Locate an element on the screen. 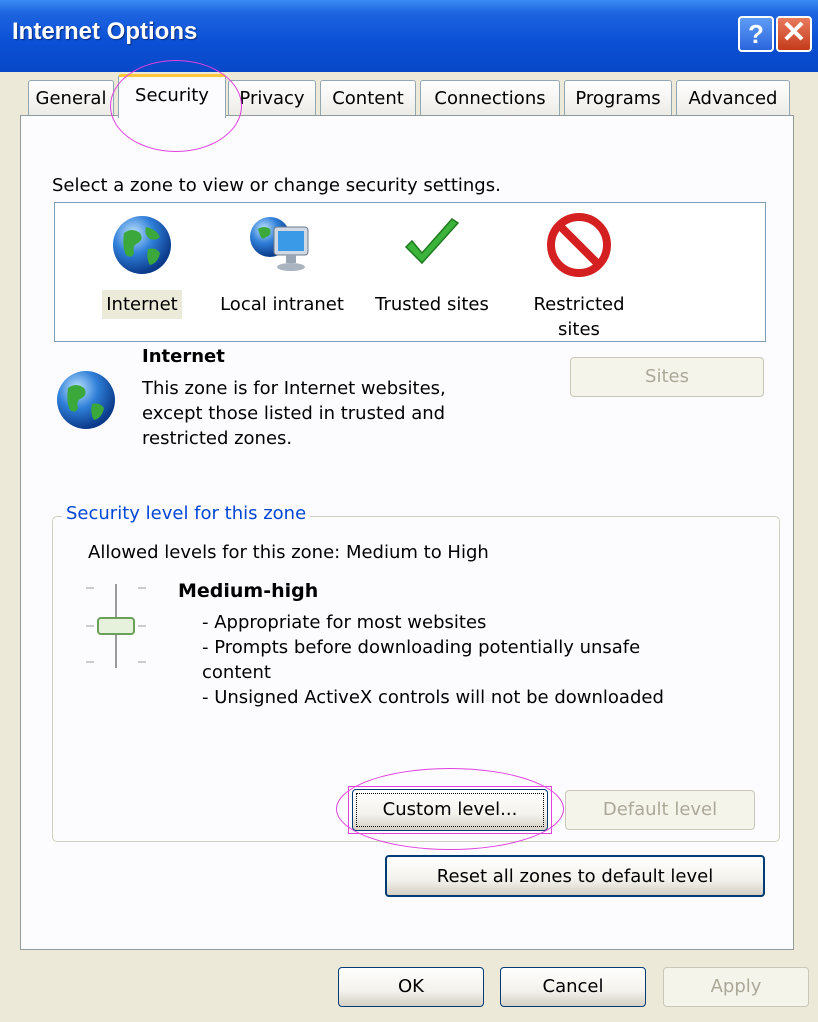 This screenshot has width=818, height=1022. security-level-group-title: Security level for this zone is located at coordinates (186, 513).